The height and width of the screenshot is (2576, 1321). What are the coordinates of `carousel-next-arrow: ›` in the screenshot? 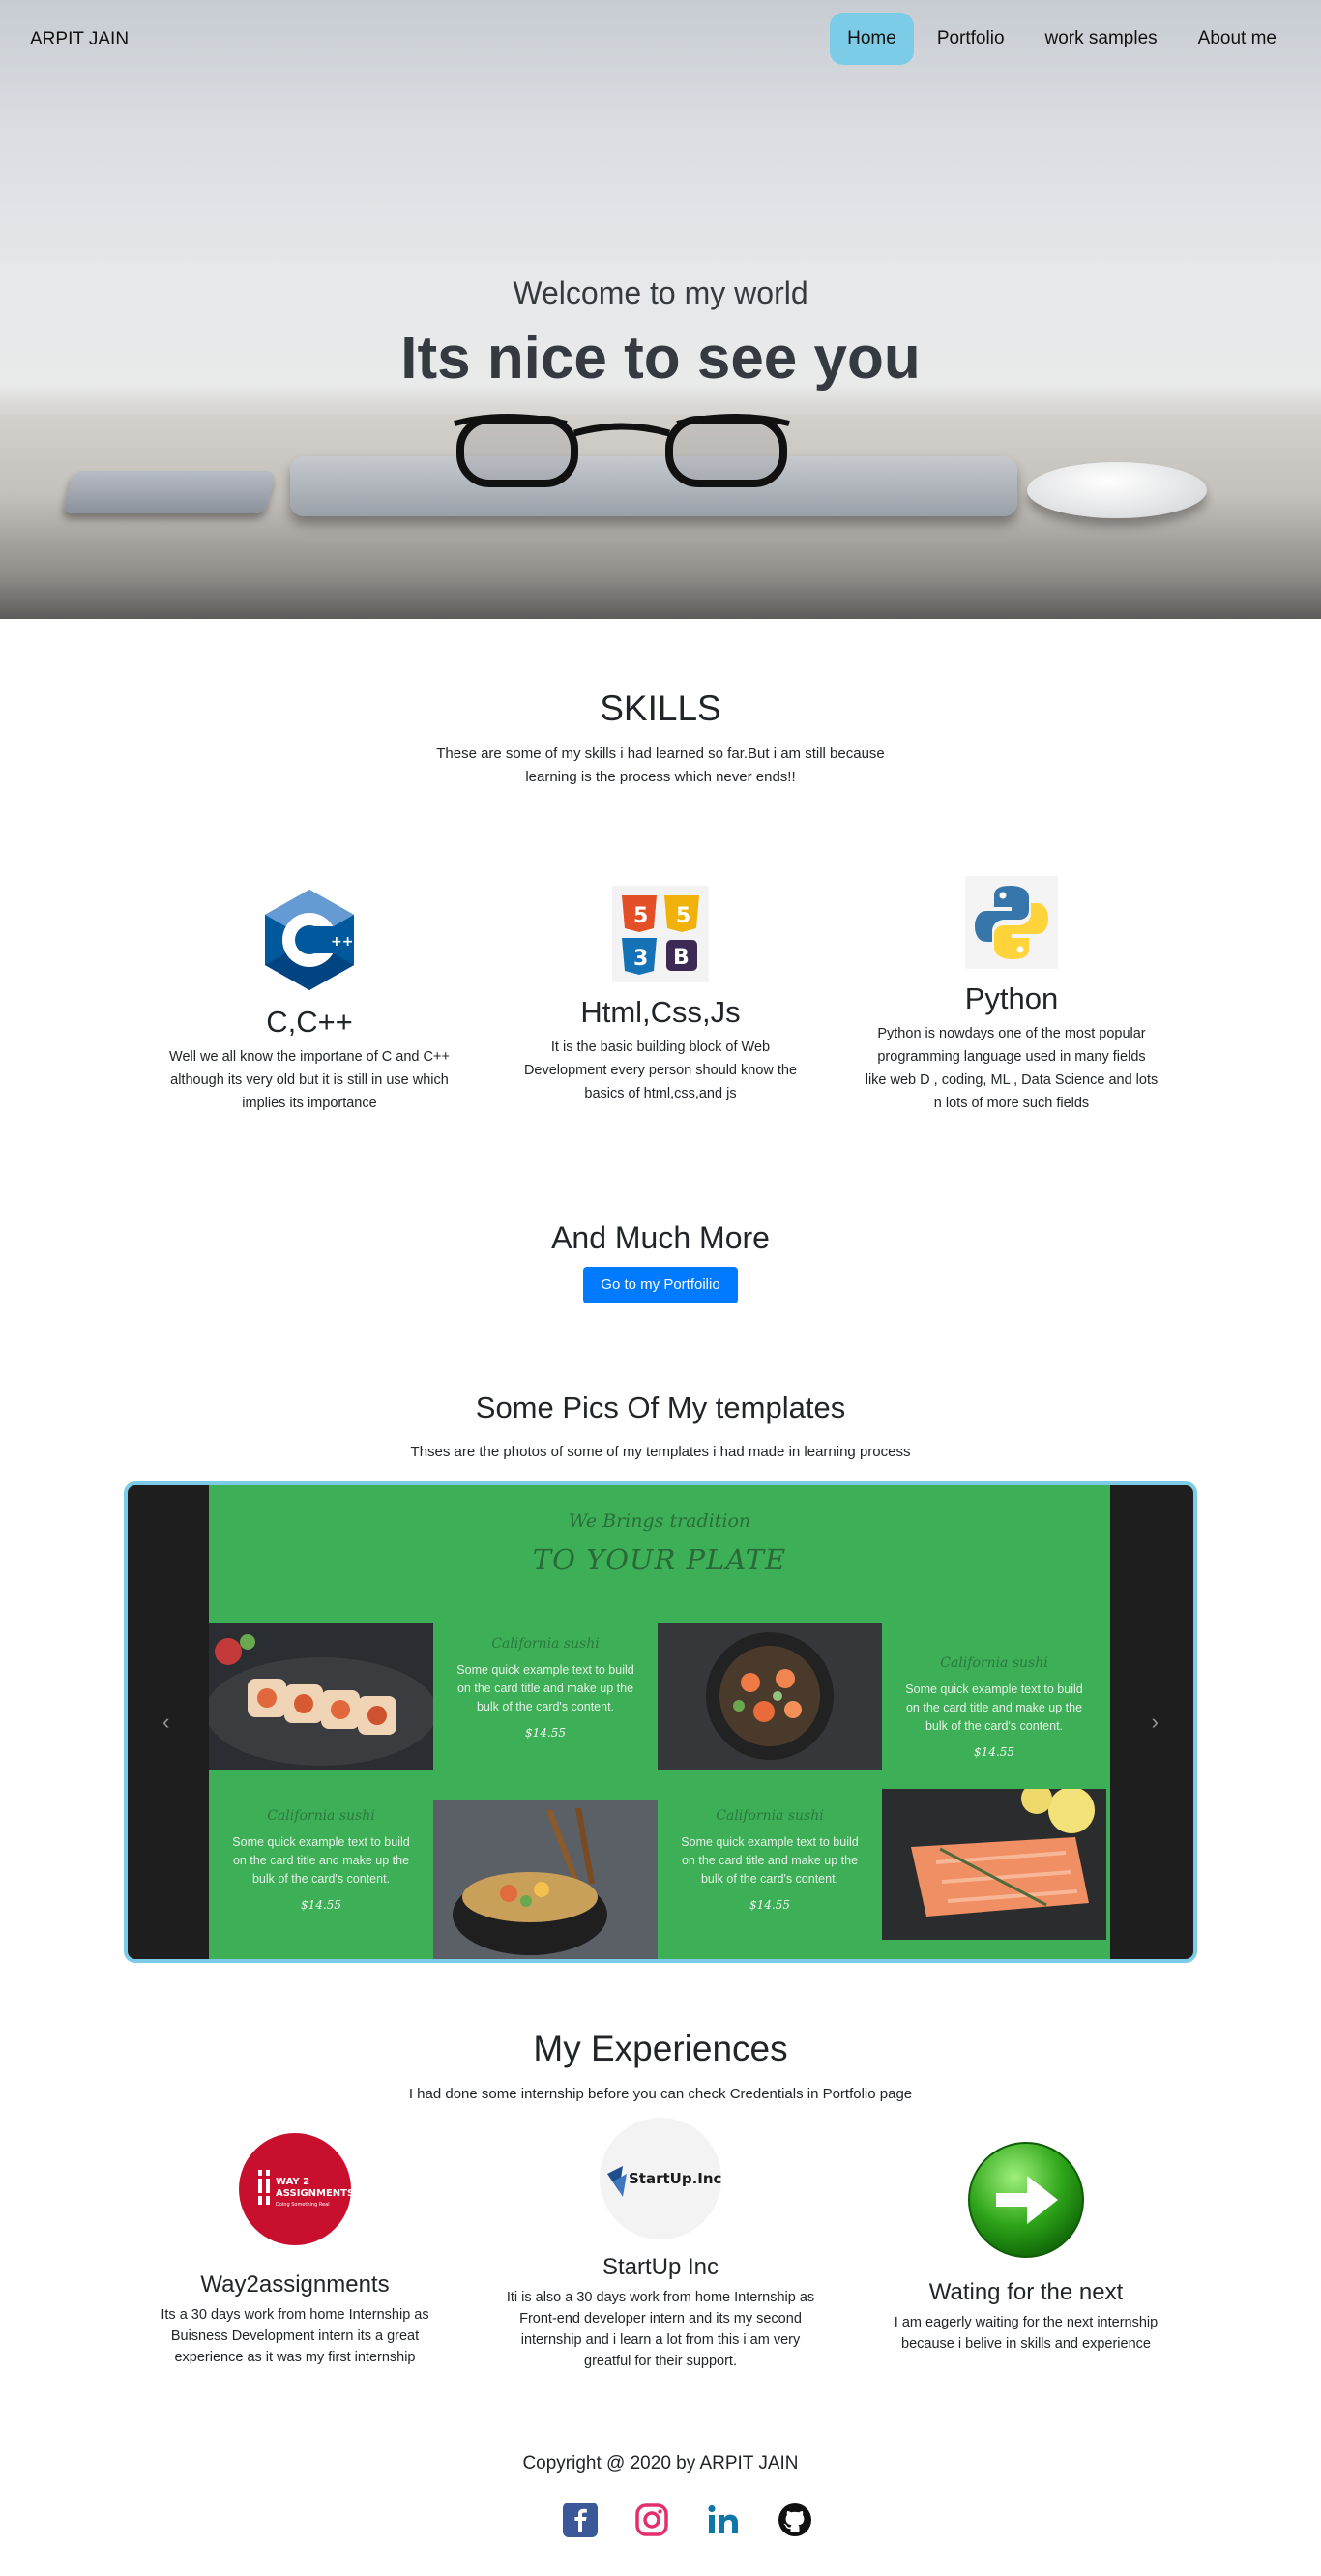 It's located at (1156, 1722).